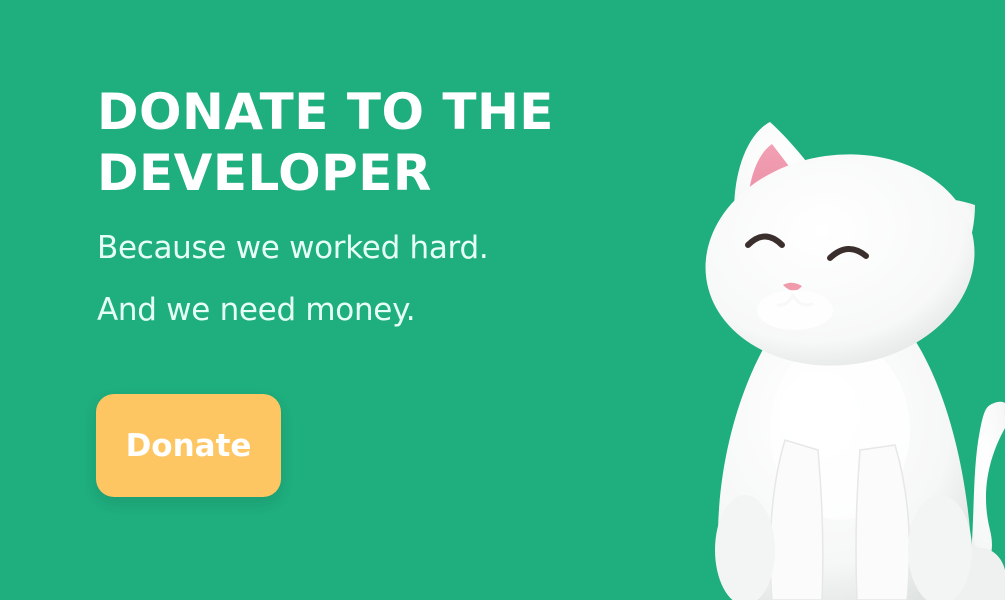 The width and height of the screenshot is (1005, 600). Describe the element at coordinates (264, 173) in the screenshot. I see `headline-line-2: DEVELOPER` at that location.